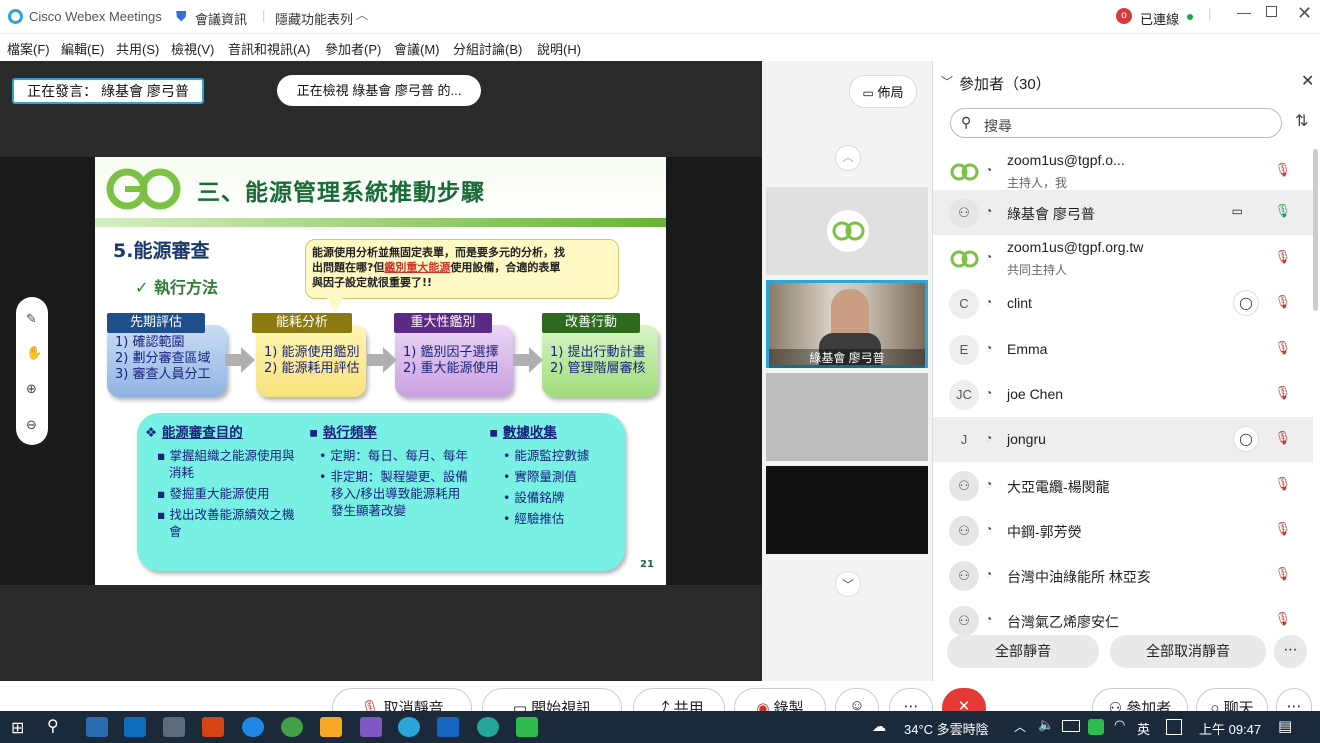 This screenshot has width=1320, height=743. Describe the element at coordinates (17, 728) in the screenshot. I see `windows-start-icon: ⊞` at that location.